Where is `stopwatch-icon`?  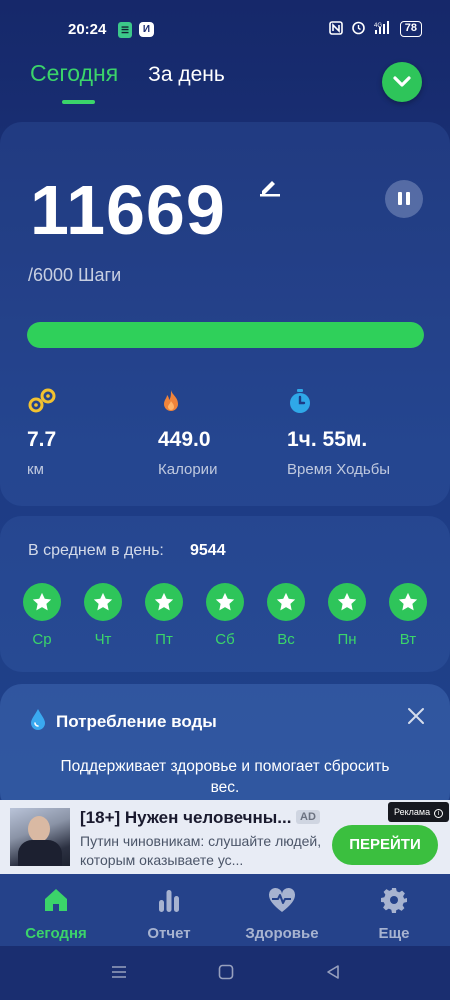
stopwatch-icon is located at coordinates (300, 401).